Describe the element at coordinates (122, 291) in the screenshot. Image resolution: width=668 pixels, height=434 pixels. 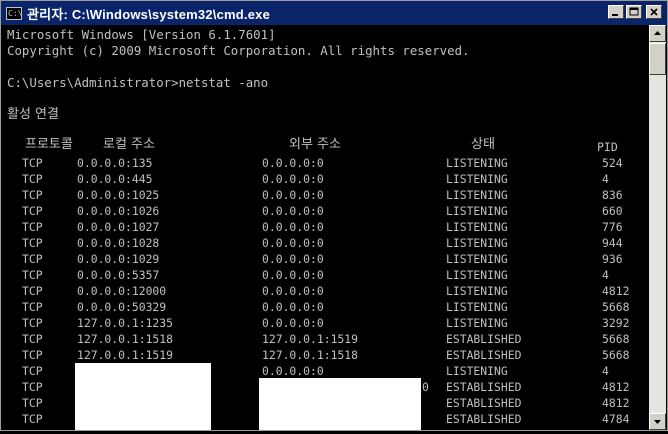
I see `cell-local: 0.0.0.0:12000` at that location.